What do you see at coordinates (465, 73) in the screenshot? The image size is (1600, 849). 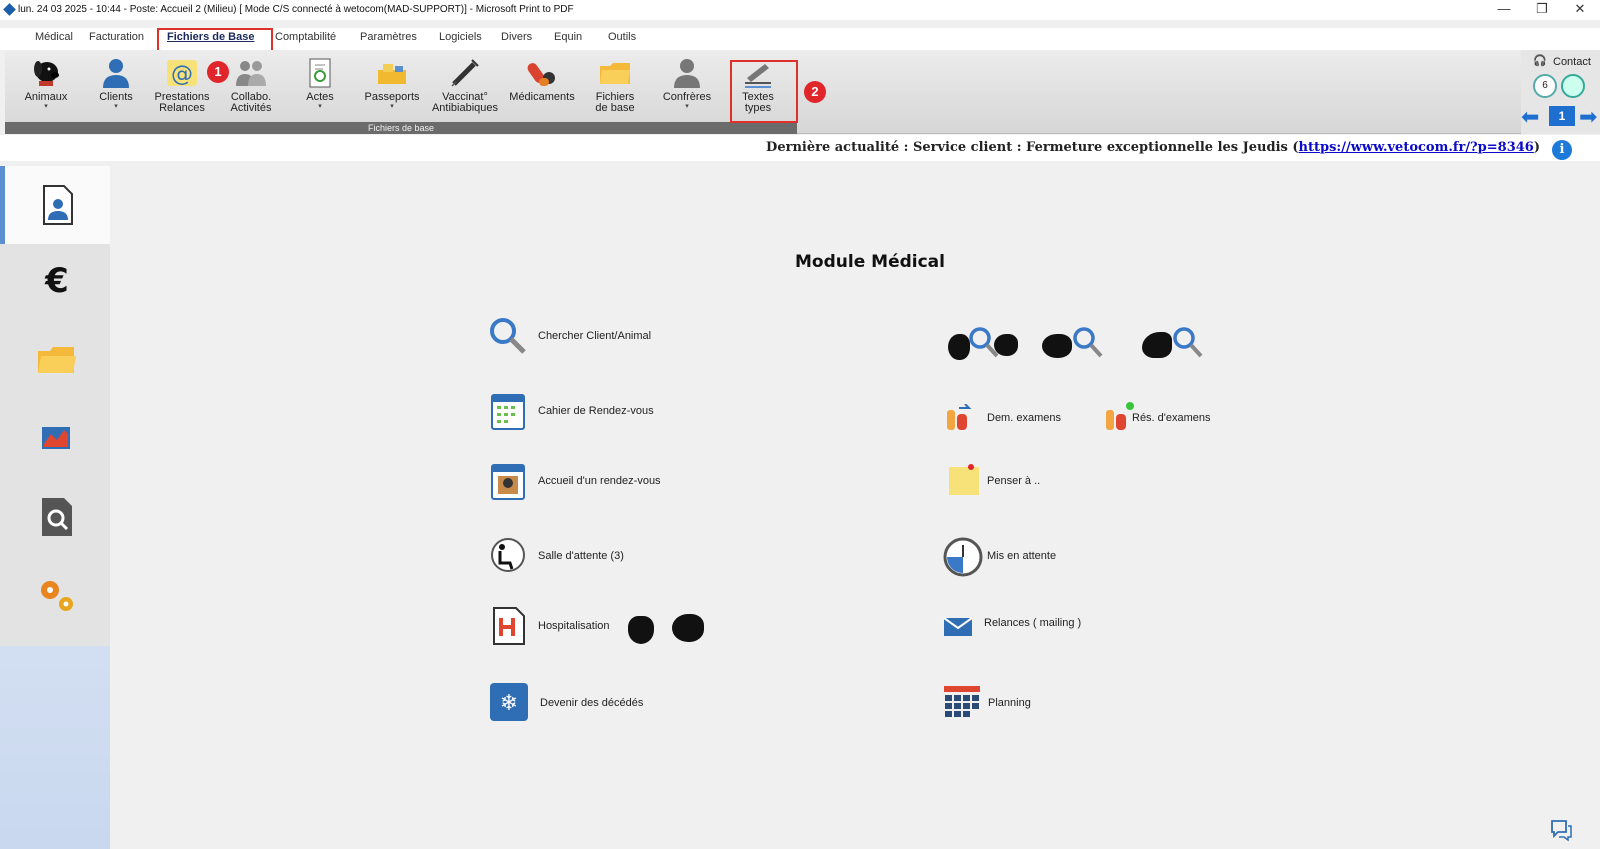 I see `syringe-icon` at bounding box center [465, 73].